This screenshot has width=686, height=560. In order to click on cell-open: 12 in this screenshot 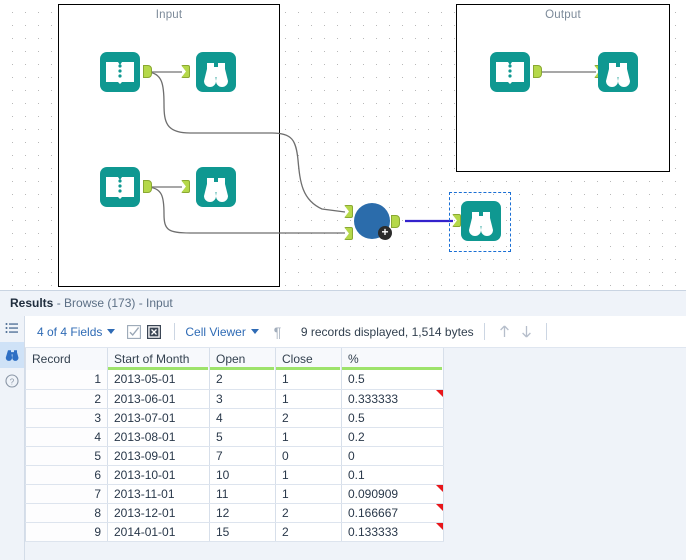, I will do `click(242, 513)`.